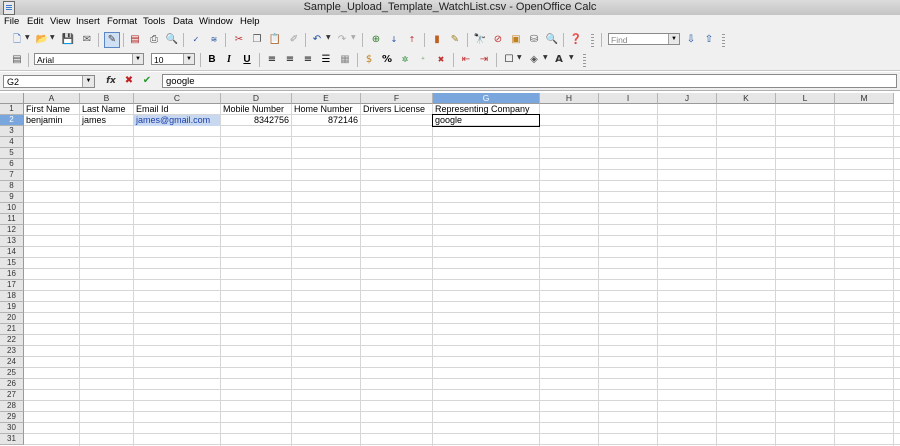 The height and width of the screenshot is (446, 900). I want to click on row-header-12: 12, so click(12, 230).